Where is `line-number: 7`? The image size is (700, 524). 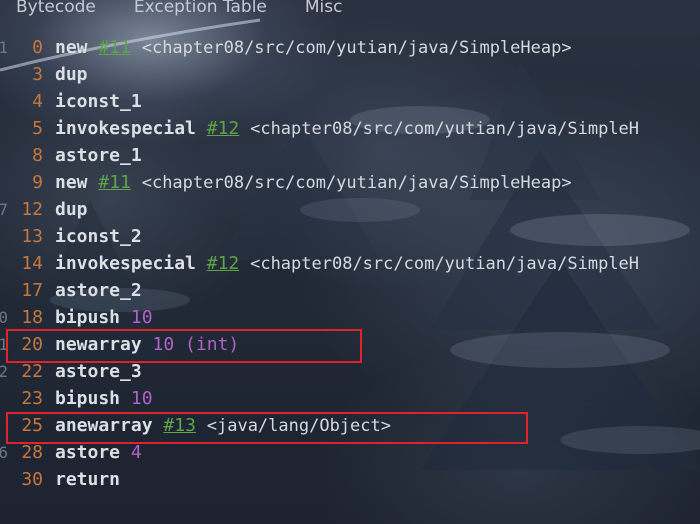 line-number: 7 is located at coordinates (4, 209).